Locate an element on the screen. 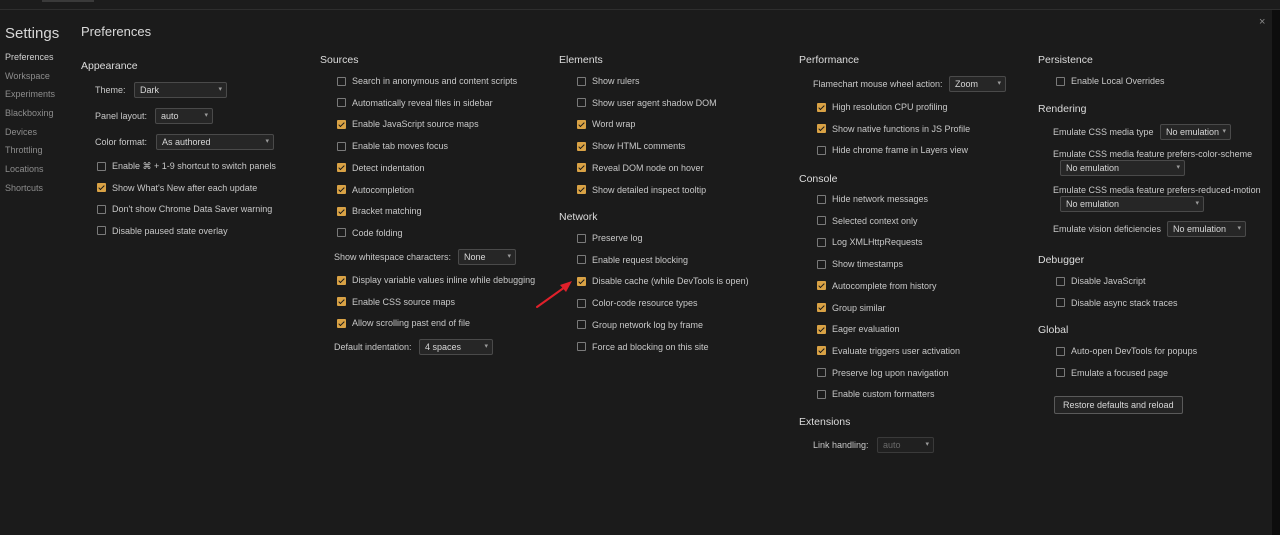 The image size is (1280, 535). console-option-row: Hide network messages is located at coordinates (872, 199).